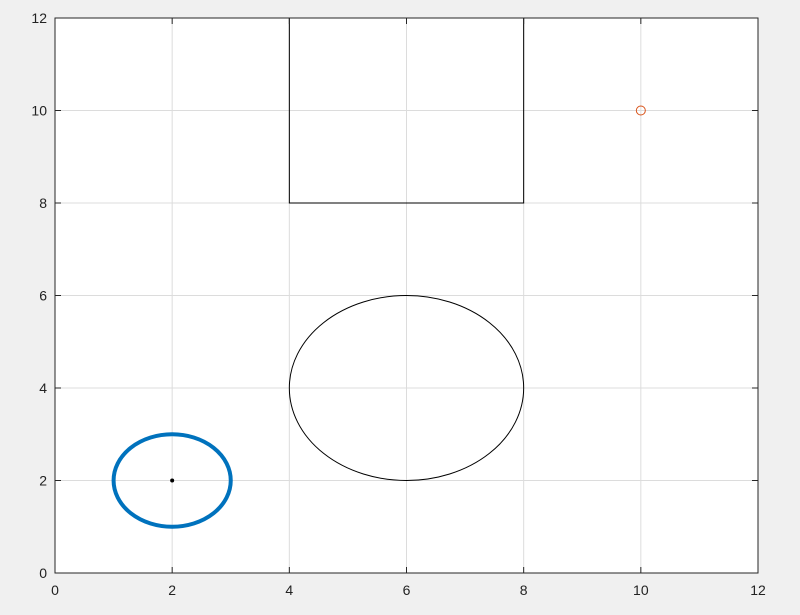 This screenshot has width=800, height=615. What do you see at coordinates (43, 573) in the screenshot?
I see `y-tick-label: 0` at bounding box center [43, 573].